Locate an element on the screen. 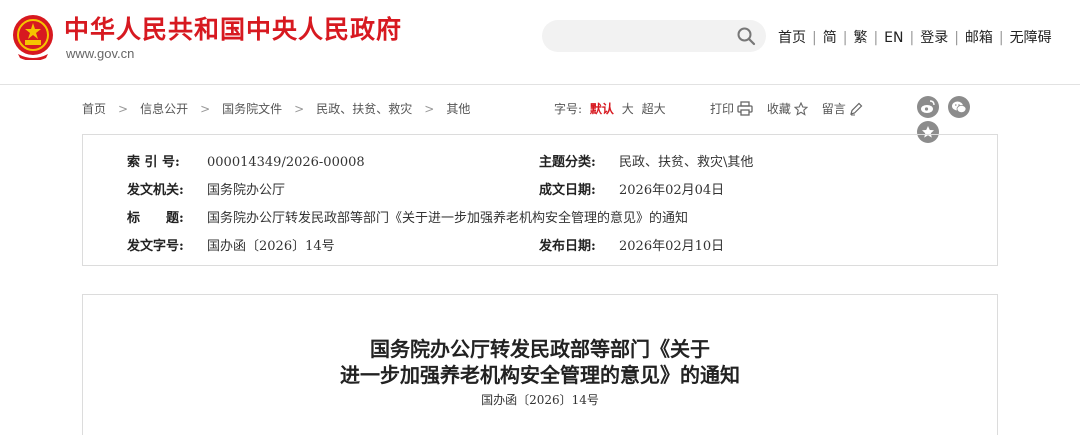 The height and width of the screenshot is (435, 1080). search-icon is located at coordinates (746, 36).